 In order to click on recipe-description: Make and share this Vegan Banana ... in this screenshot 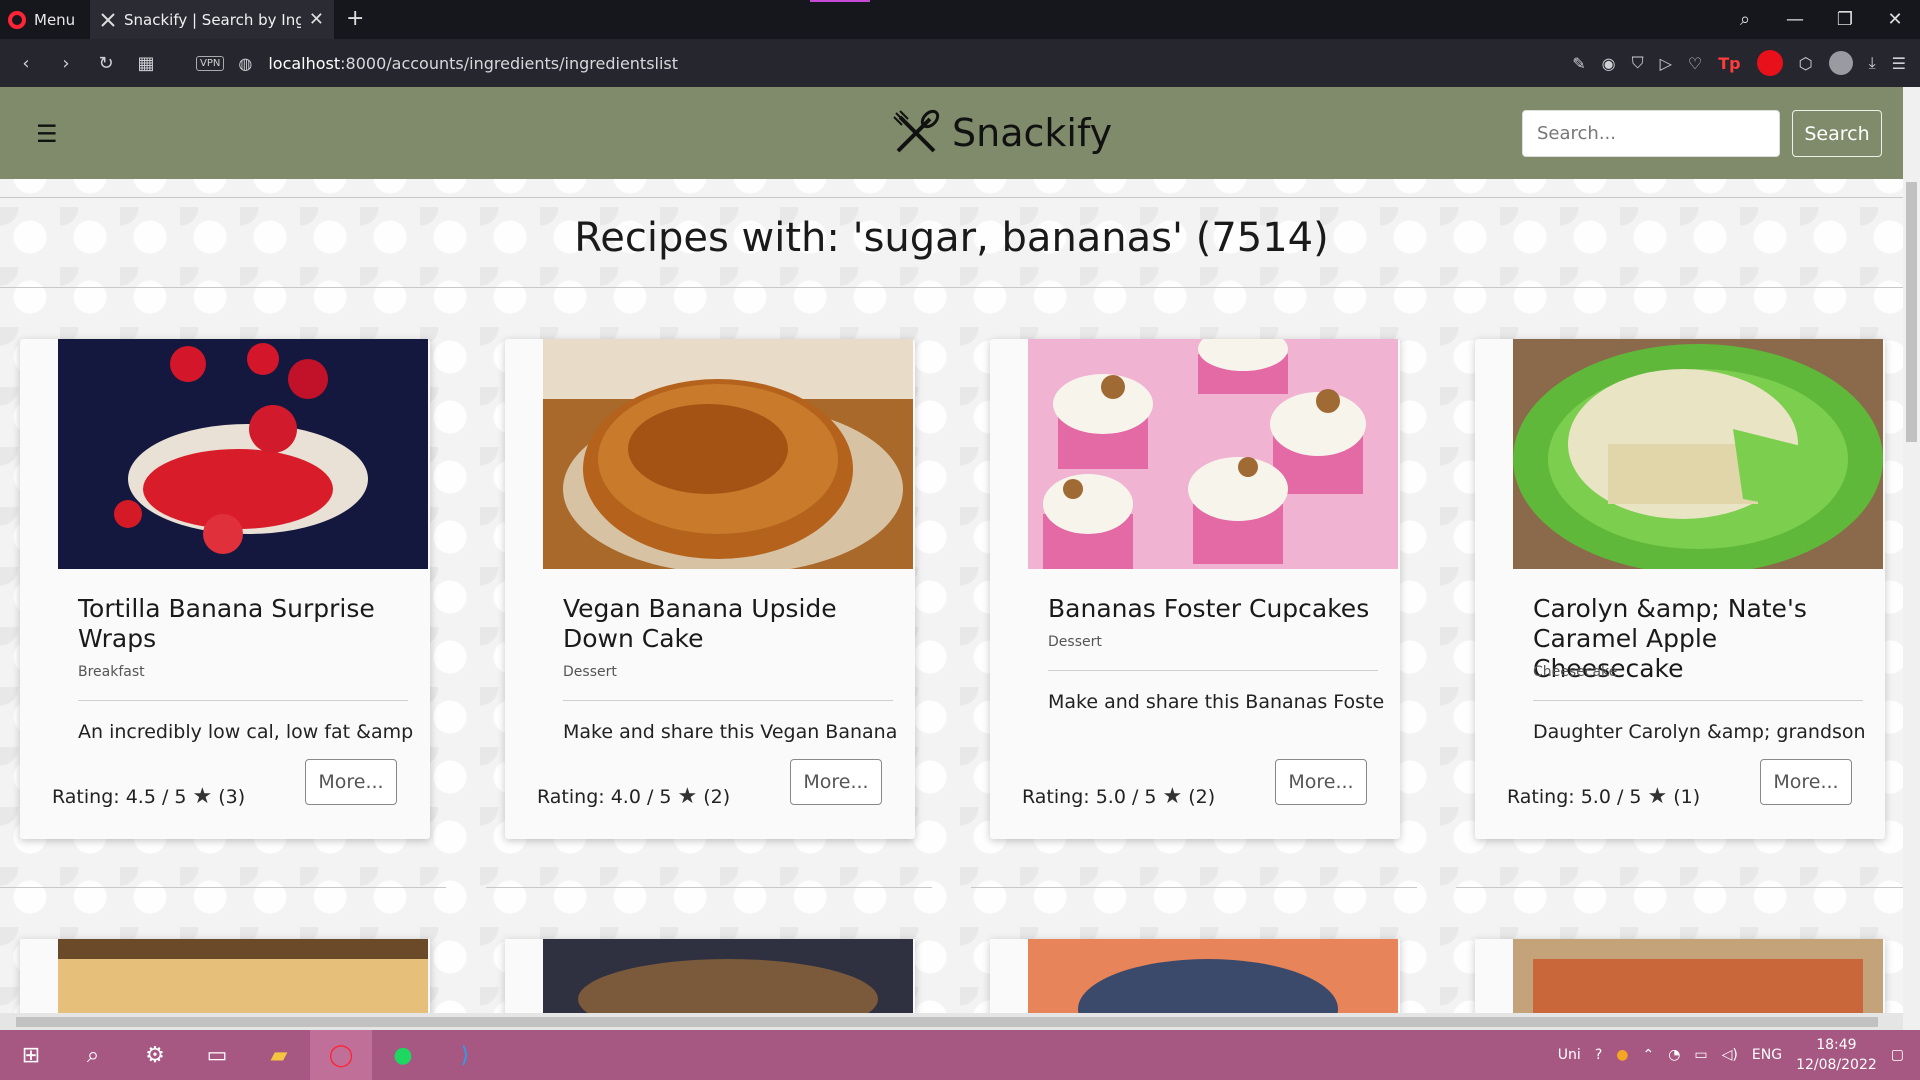, I will do `click(731, 732)`.